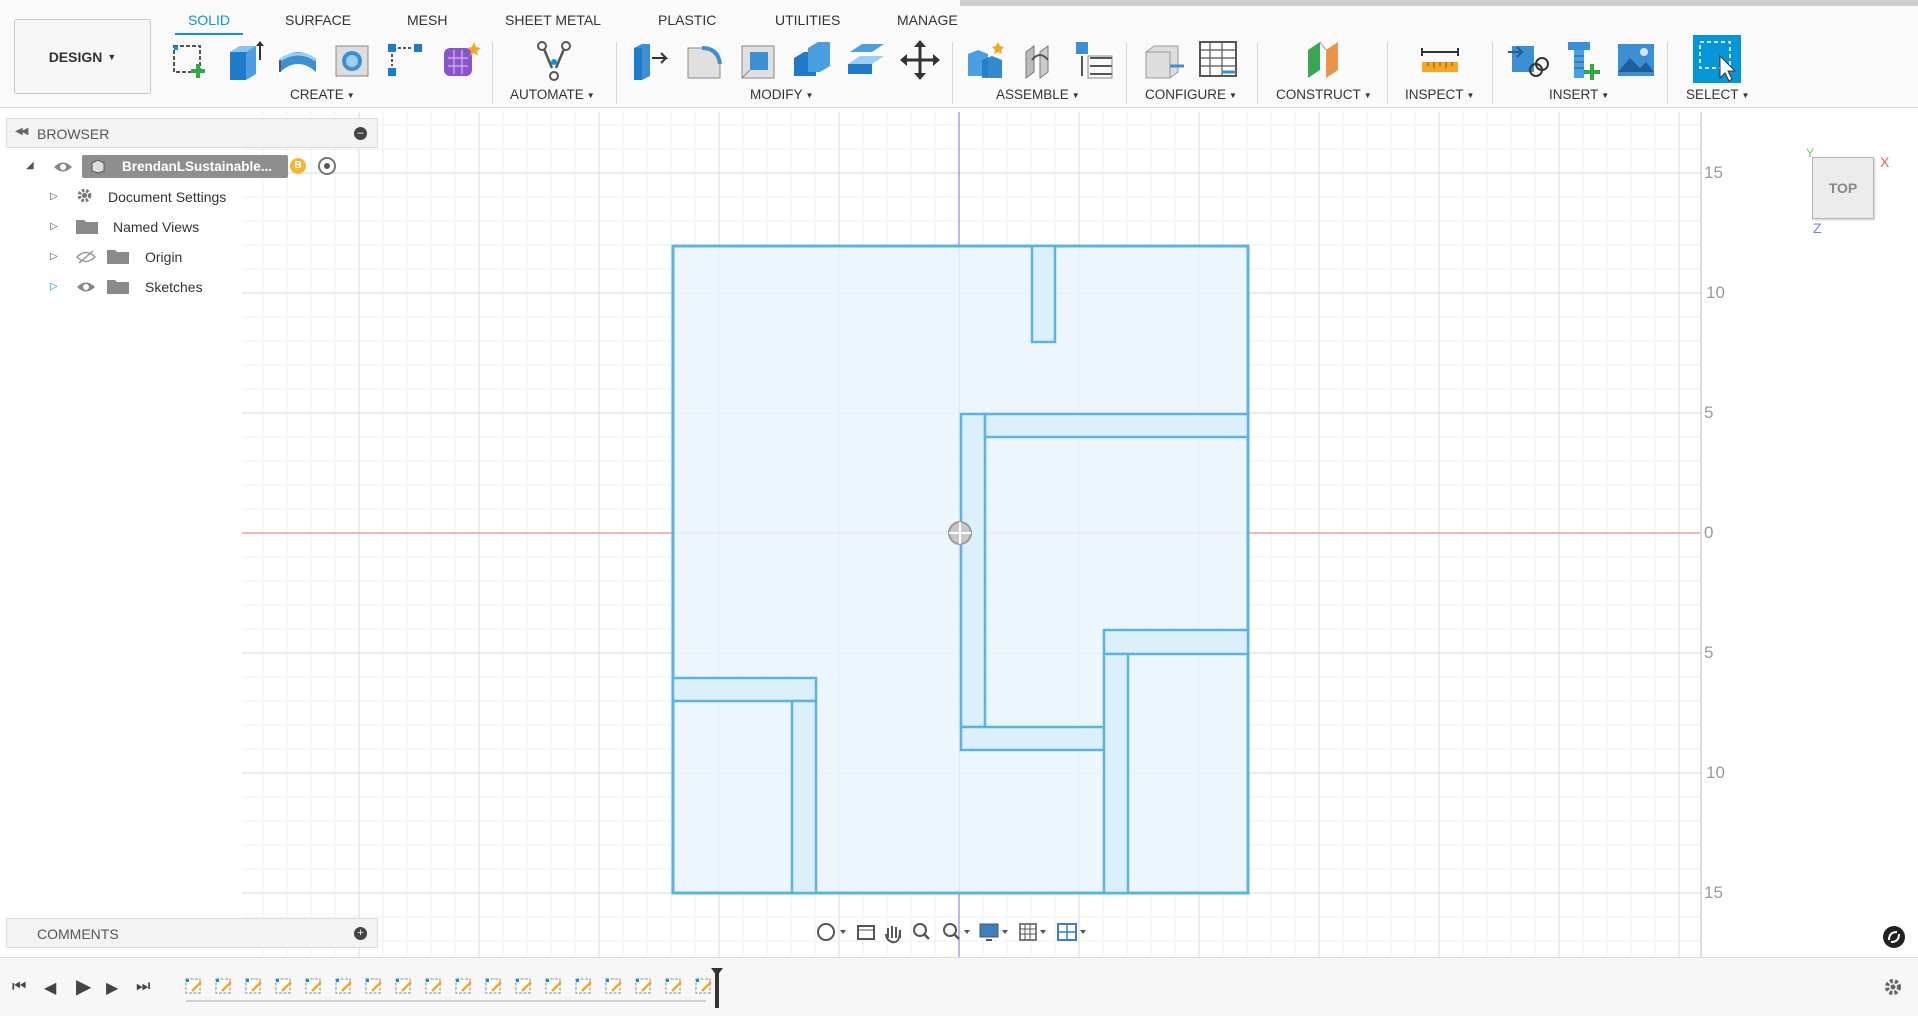 Image resolution: width=1918 pixels, height=1016 pixels. Describe the element at coordinates (552, 94) in the screenshot. I see `automate-menu: AUTOMATE ▼` at that location.